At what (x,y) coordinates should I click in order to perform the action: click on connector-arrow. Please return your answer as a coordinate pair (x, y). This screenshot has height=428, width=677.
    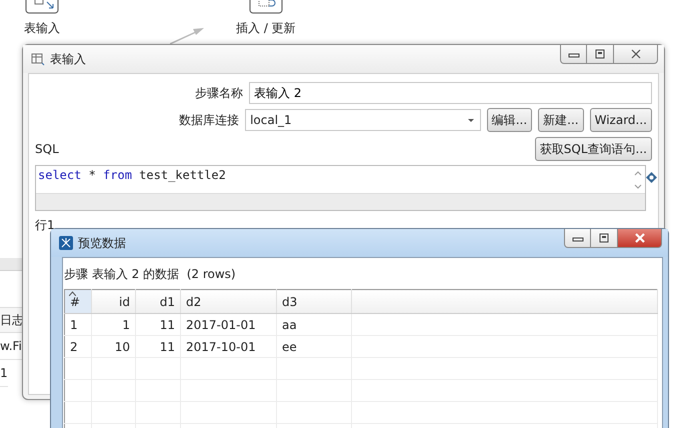
    Looking at the image, I should click on (187, 36).